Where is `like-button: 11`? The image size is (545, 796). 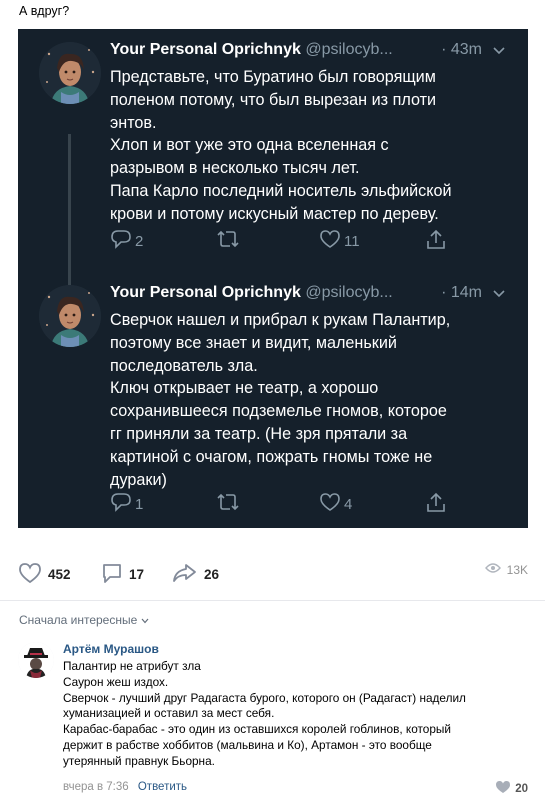 like-button: 11 is located at coordinates (339, 241).